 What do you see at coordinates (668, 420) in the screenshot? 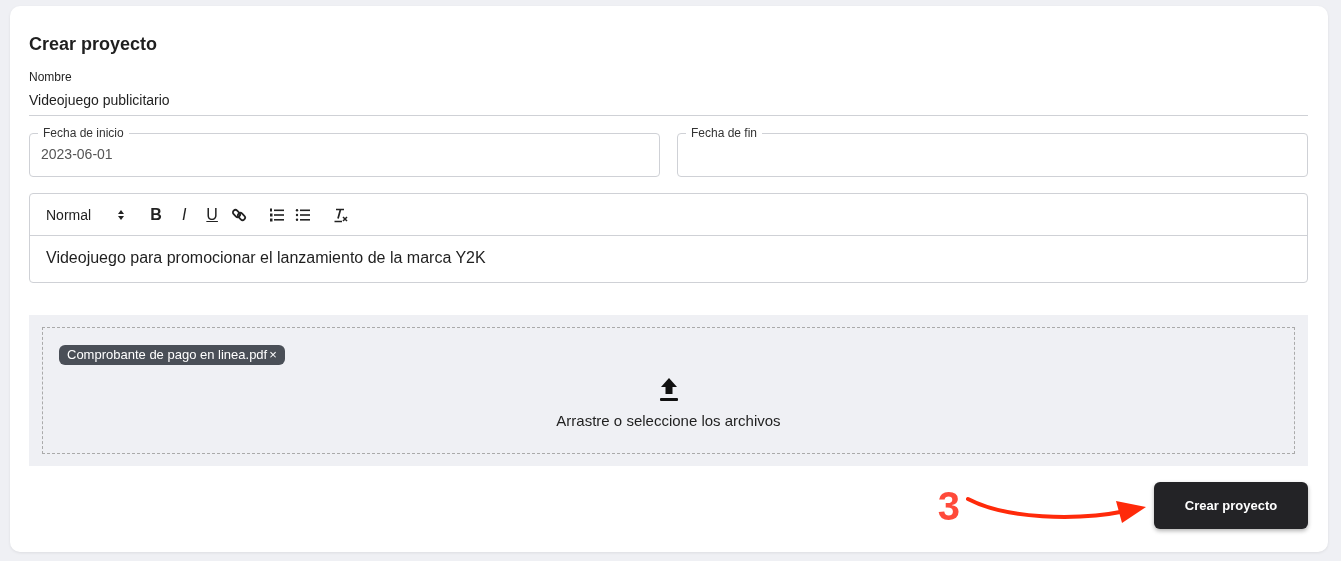
I see `dropzone-prompt: Arrastre o seleccione los archivos` at bounding box center [668, 420].